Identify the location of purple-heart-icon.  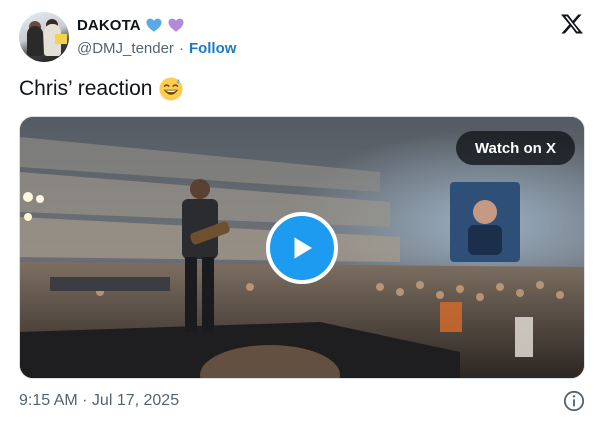
(176, 25).